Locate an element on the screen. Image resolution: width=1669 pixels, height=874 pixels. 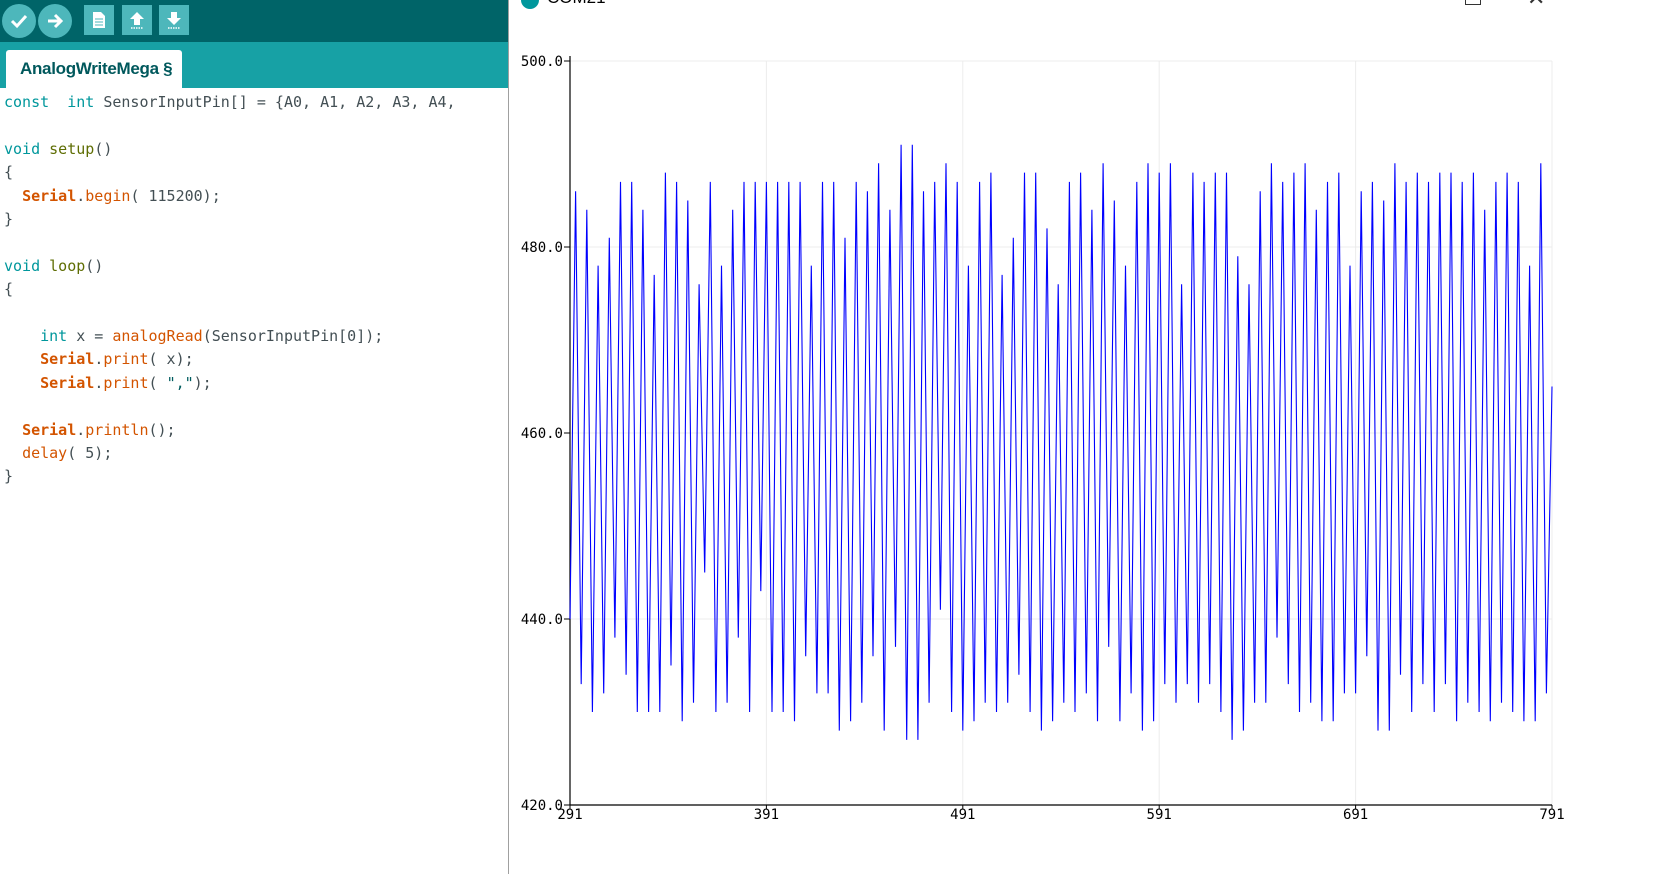
code-line: Serial.begin( 115200); is located at coordinates (112, 196).